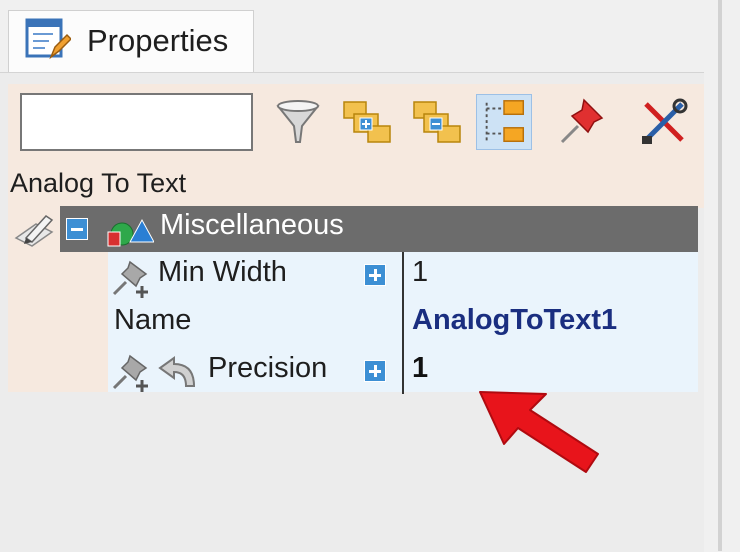 The height and width of the screenshot is (552, 740). I want to click on column-divider, so click(403, 323).